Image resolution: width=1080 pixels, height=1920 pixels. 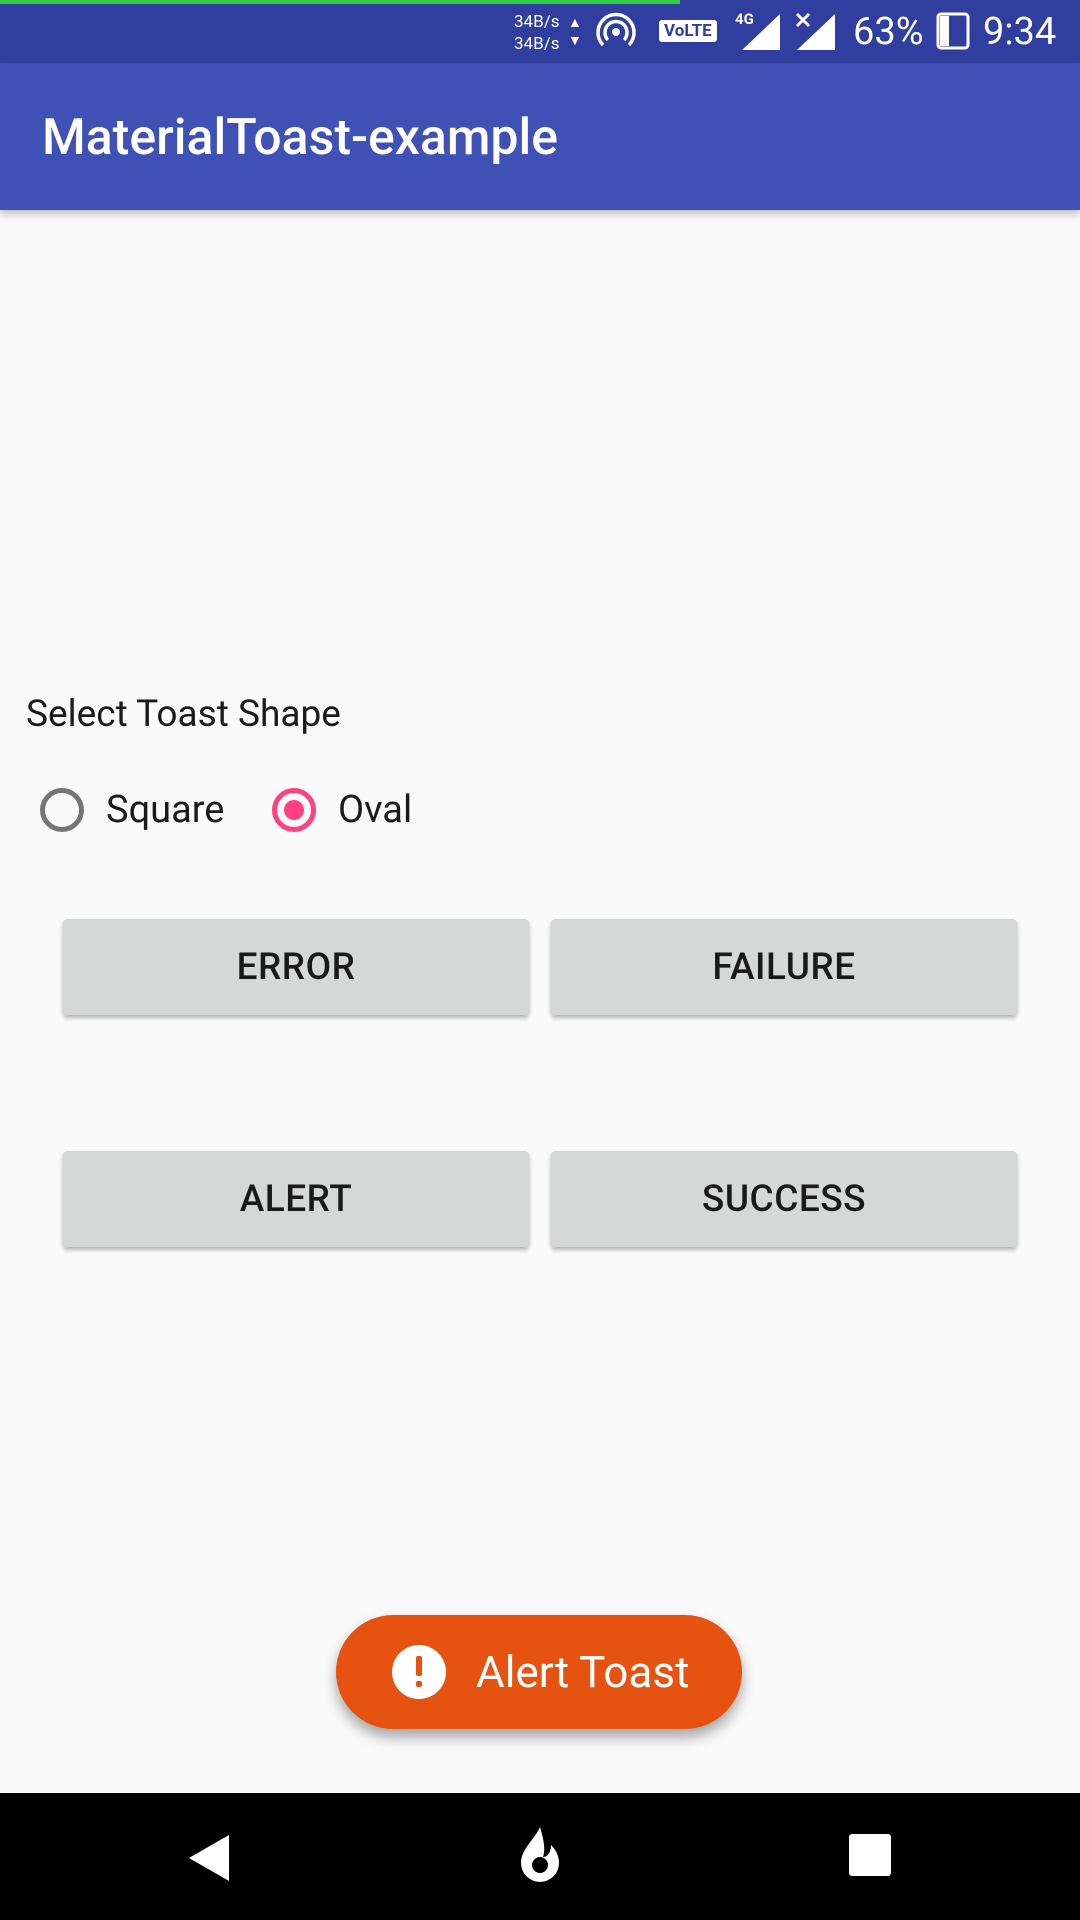 What do you see at coordinates (815, 31) in the screenshot?
I see `signal-no-sim-icon` at bounding box center [815, 31].